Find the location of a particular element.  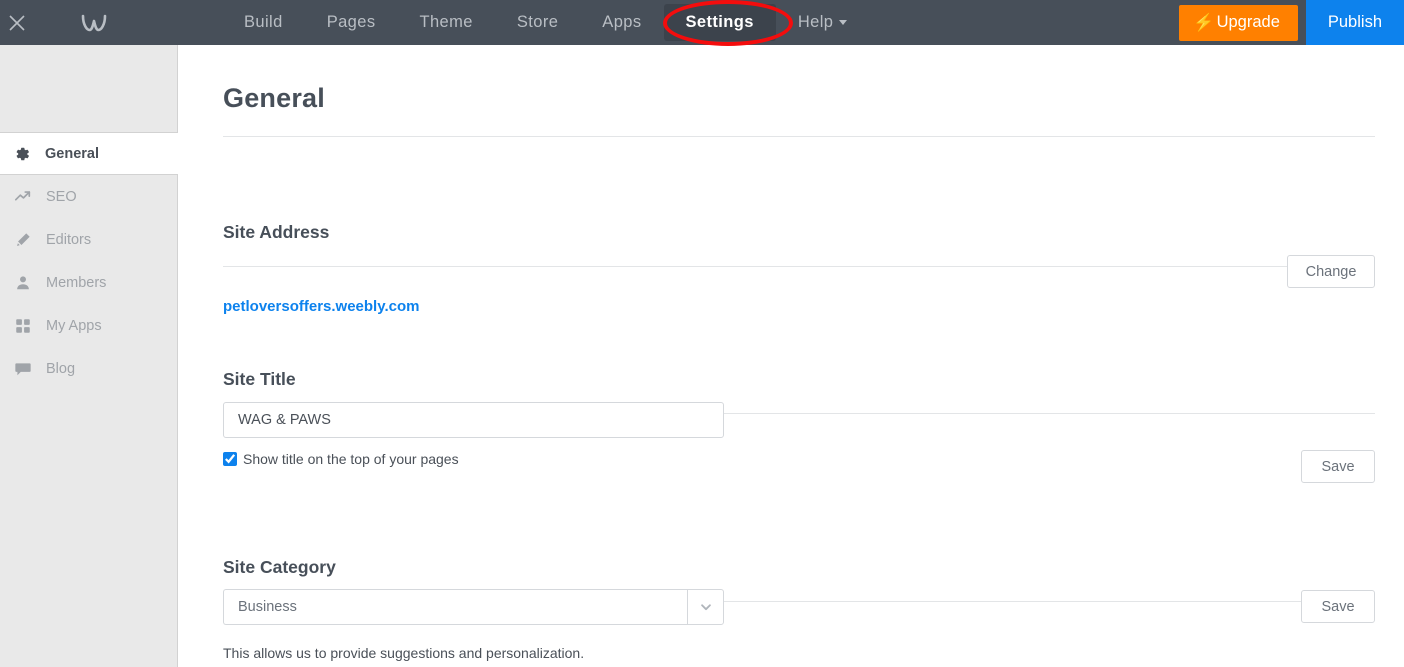

show-title-checkbox-row: Show title on the top of your pages is located at coordinates (341, 459).